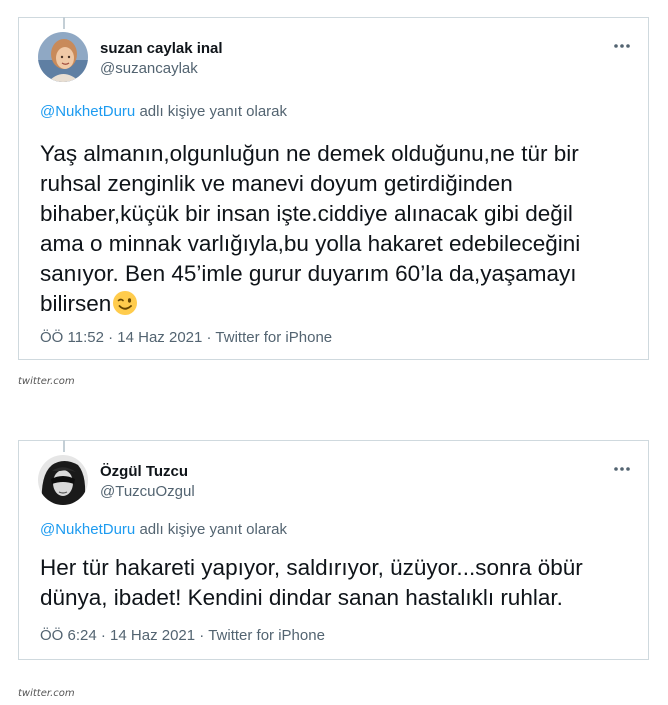 The width and height of the screenshot is (668, 705). Describe the element at coordinates (149, 68) in the screenshot. I see `user-handle: @suzancaylak` at that location.